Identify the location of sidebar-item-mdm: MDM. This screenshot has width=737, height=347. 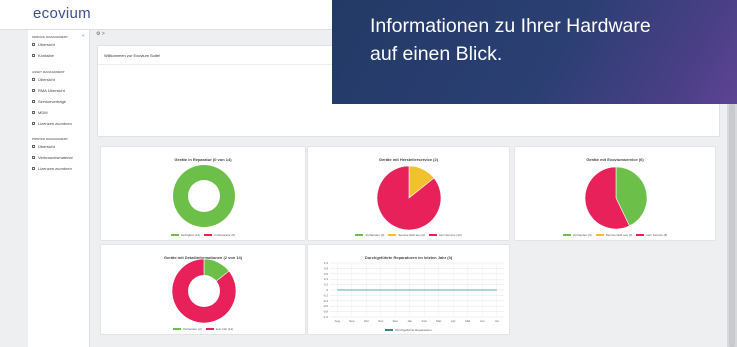
(40, 112).